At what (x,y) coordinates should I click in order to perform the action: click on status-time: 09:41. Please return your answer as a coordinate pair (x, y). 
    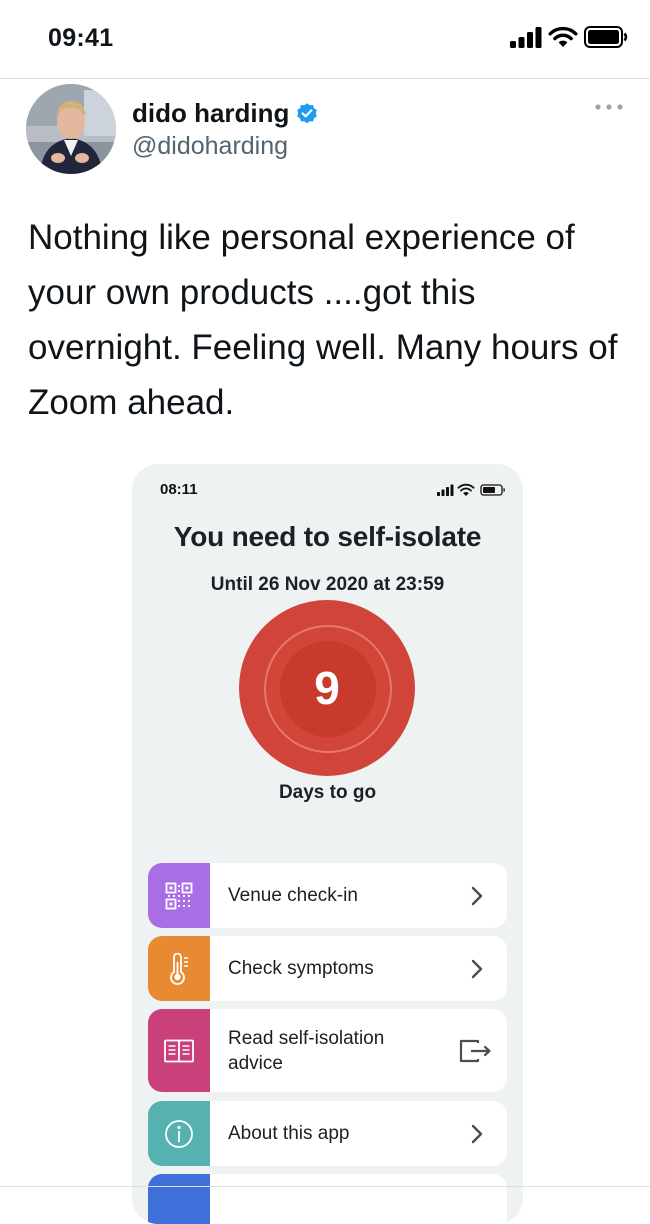
    Looking at the image, I should click on (81, 38).